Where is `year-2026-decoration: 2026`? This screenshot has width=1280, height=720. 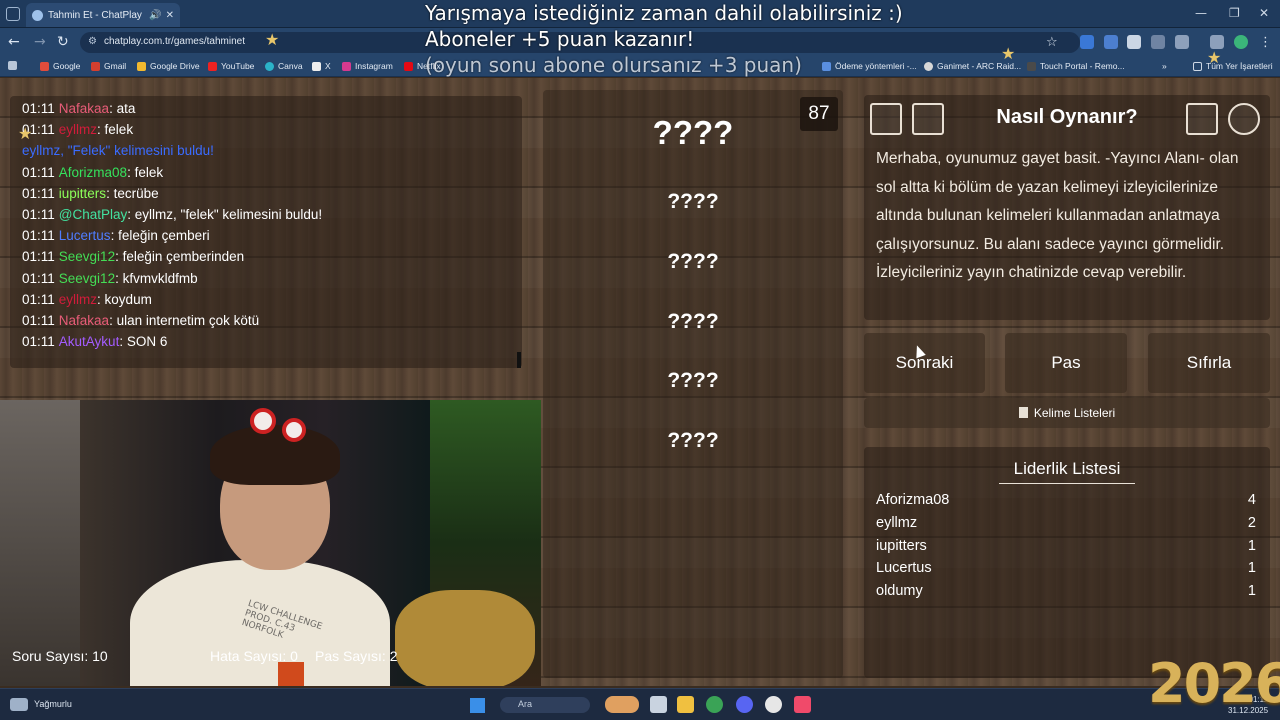 year-2026-decoration: 2026 is located at coordinates (1214, 683).